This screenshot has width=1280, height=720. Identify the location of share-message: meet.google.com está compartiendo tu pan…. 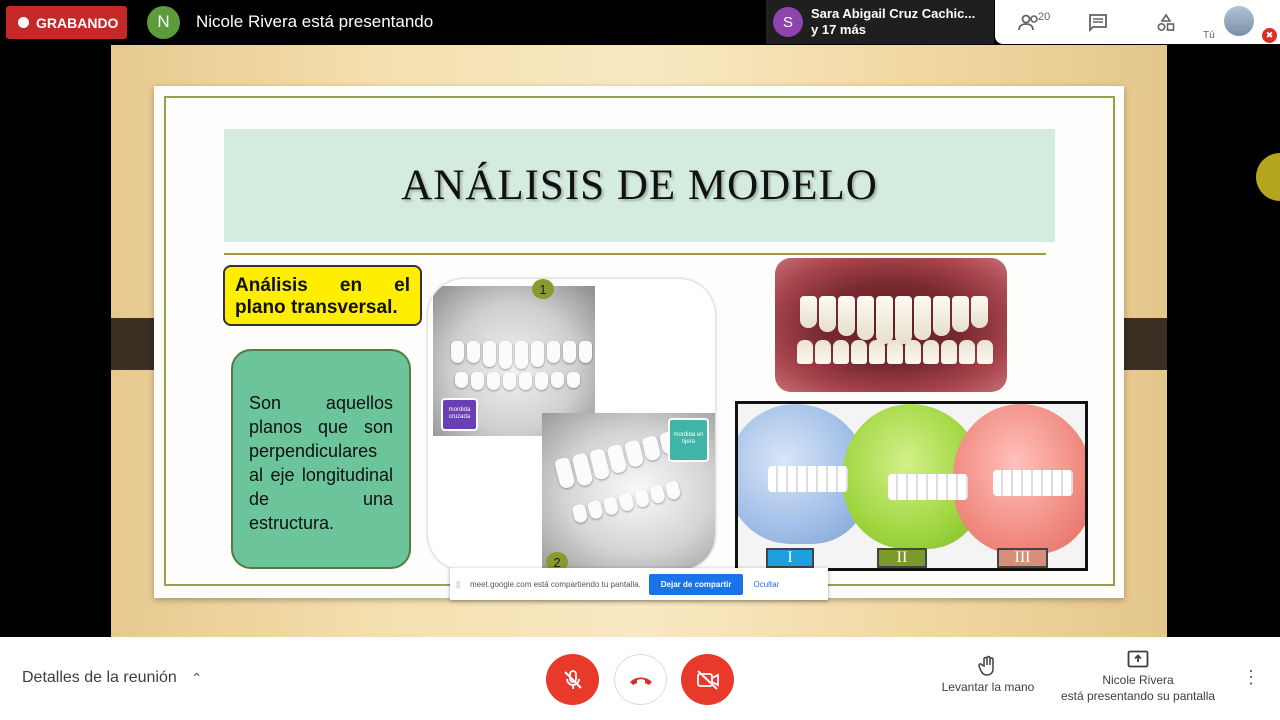
(555, 584).